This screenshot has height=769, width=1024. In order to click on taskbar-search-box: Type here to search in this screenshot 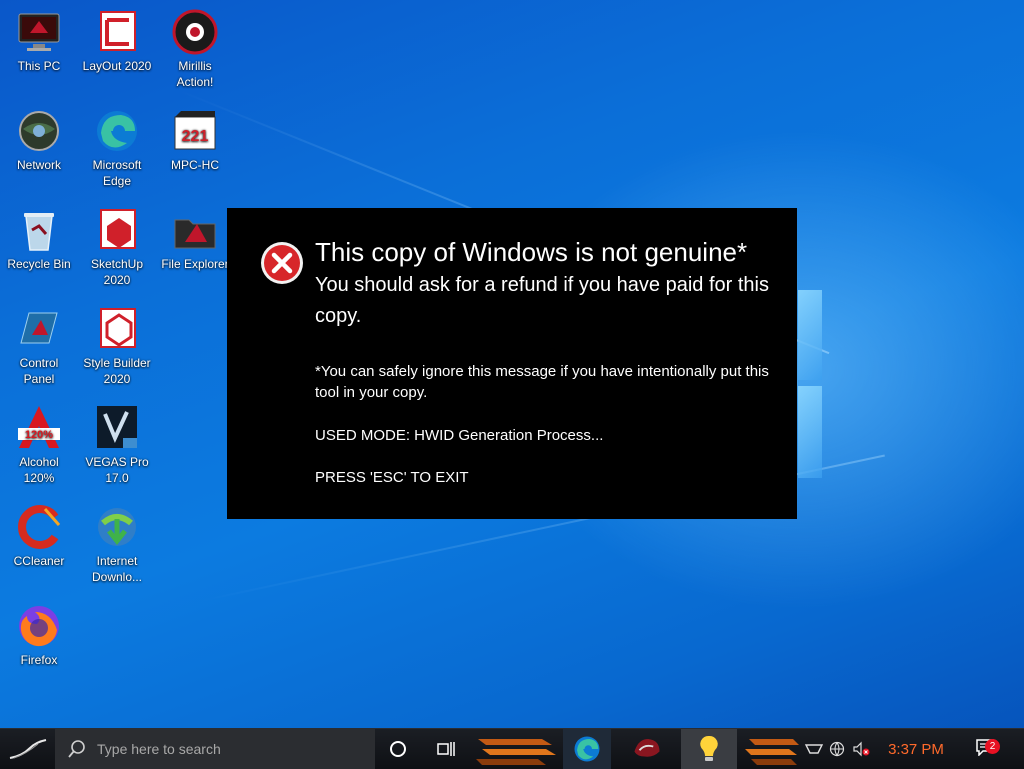, I will do `click(215, 749)`.